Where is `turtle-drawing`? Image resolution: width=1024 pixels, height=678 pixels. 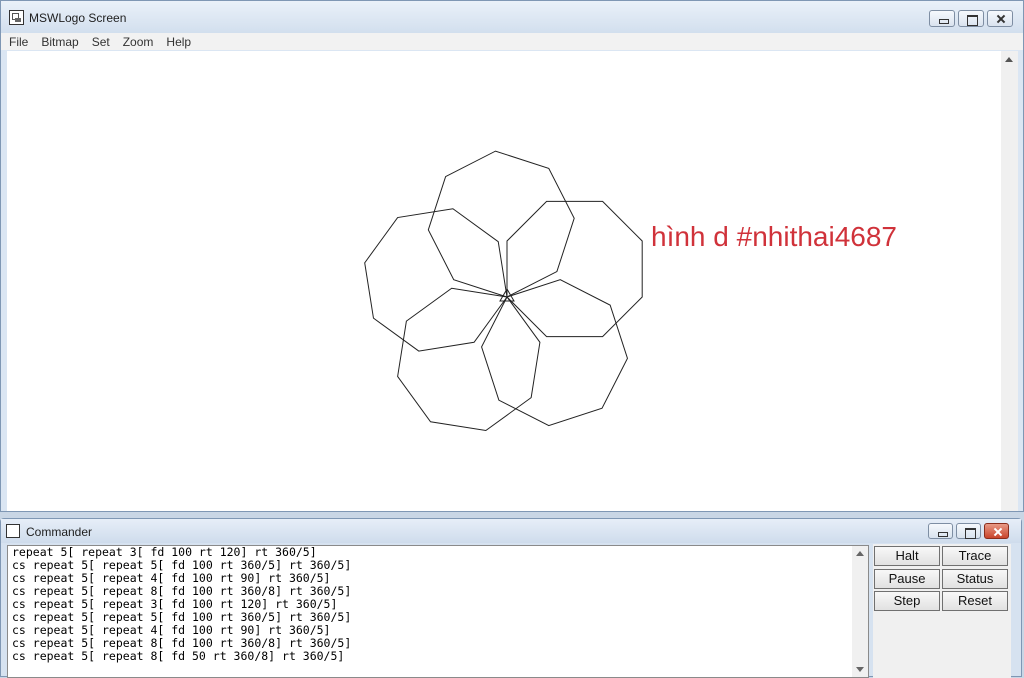
turtle-drawing is located at coordinates (503, 291).